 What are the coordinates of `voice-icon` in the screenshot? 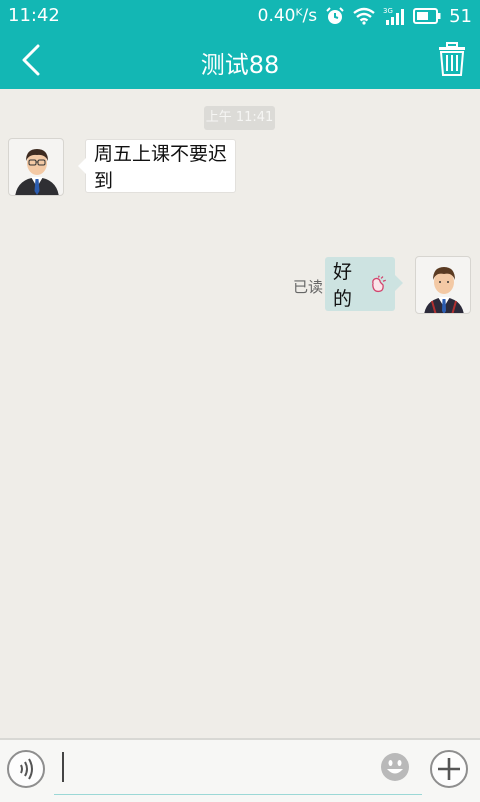 It's located at (26, 769).